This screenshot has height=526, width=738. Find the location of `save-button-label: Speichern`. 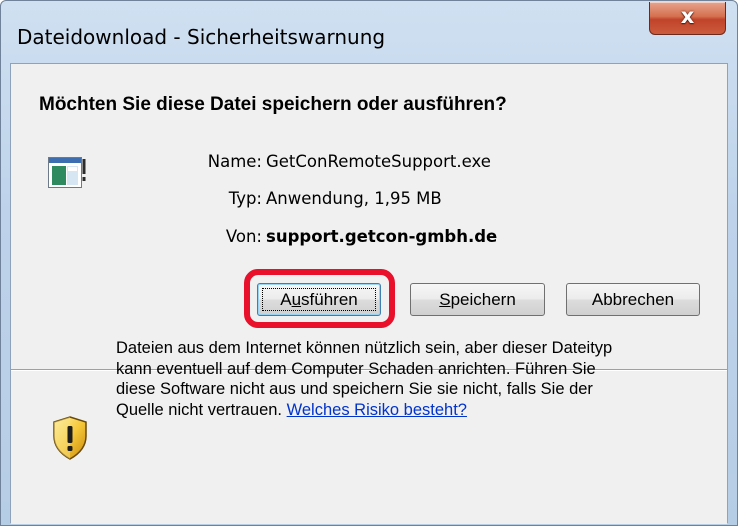

save-button-label: Speichern is located at coordinates (477, 299).